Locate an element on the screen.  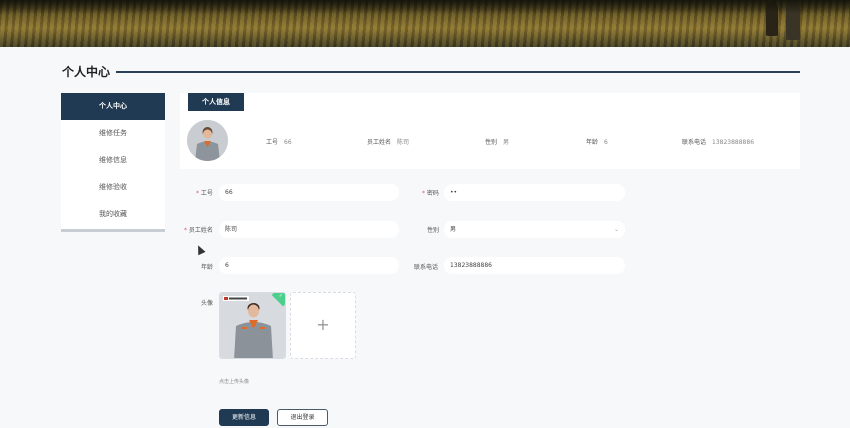
chevron-down-icon: ⌄ is located at coordinates (616, 229).